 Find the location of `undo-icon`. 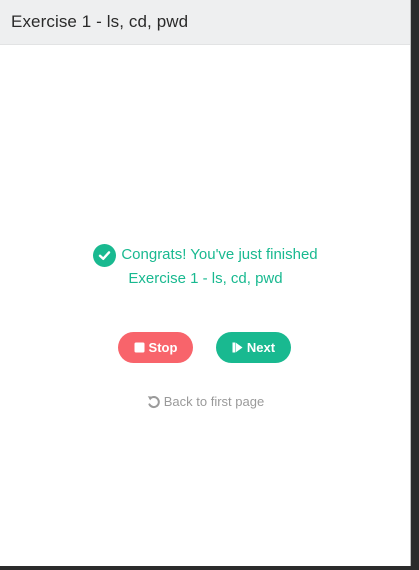

undo-icon is located at coordinates (154, 402).